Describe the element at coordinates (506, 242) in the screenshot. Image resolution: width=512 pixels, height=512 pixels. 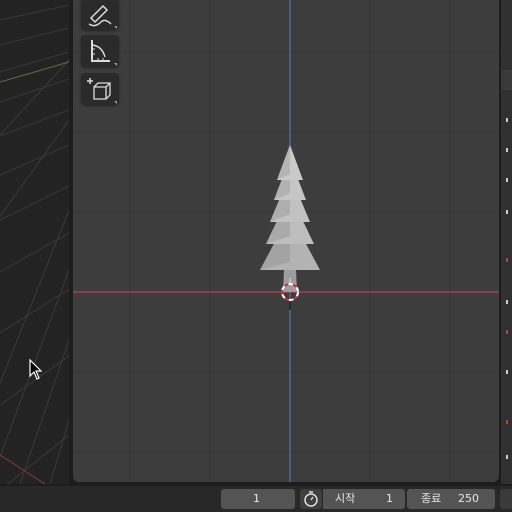
I see `properties-panel` at that location.